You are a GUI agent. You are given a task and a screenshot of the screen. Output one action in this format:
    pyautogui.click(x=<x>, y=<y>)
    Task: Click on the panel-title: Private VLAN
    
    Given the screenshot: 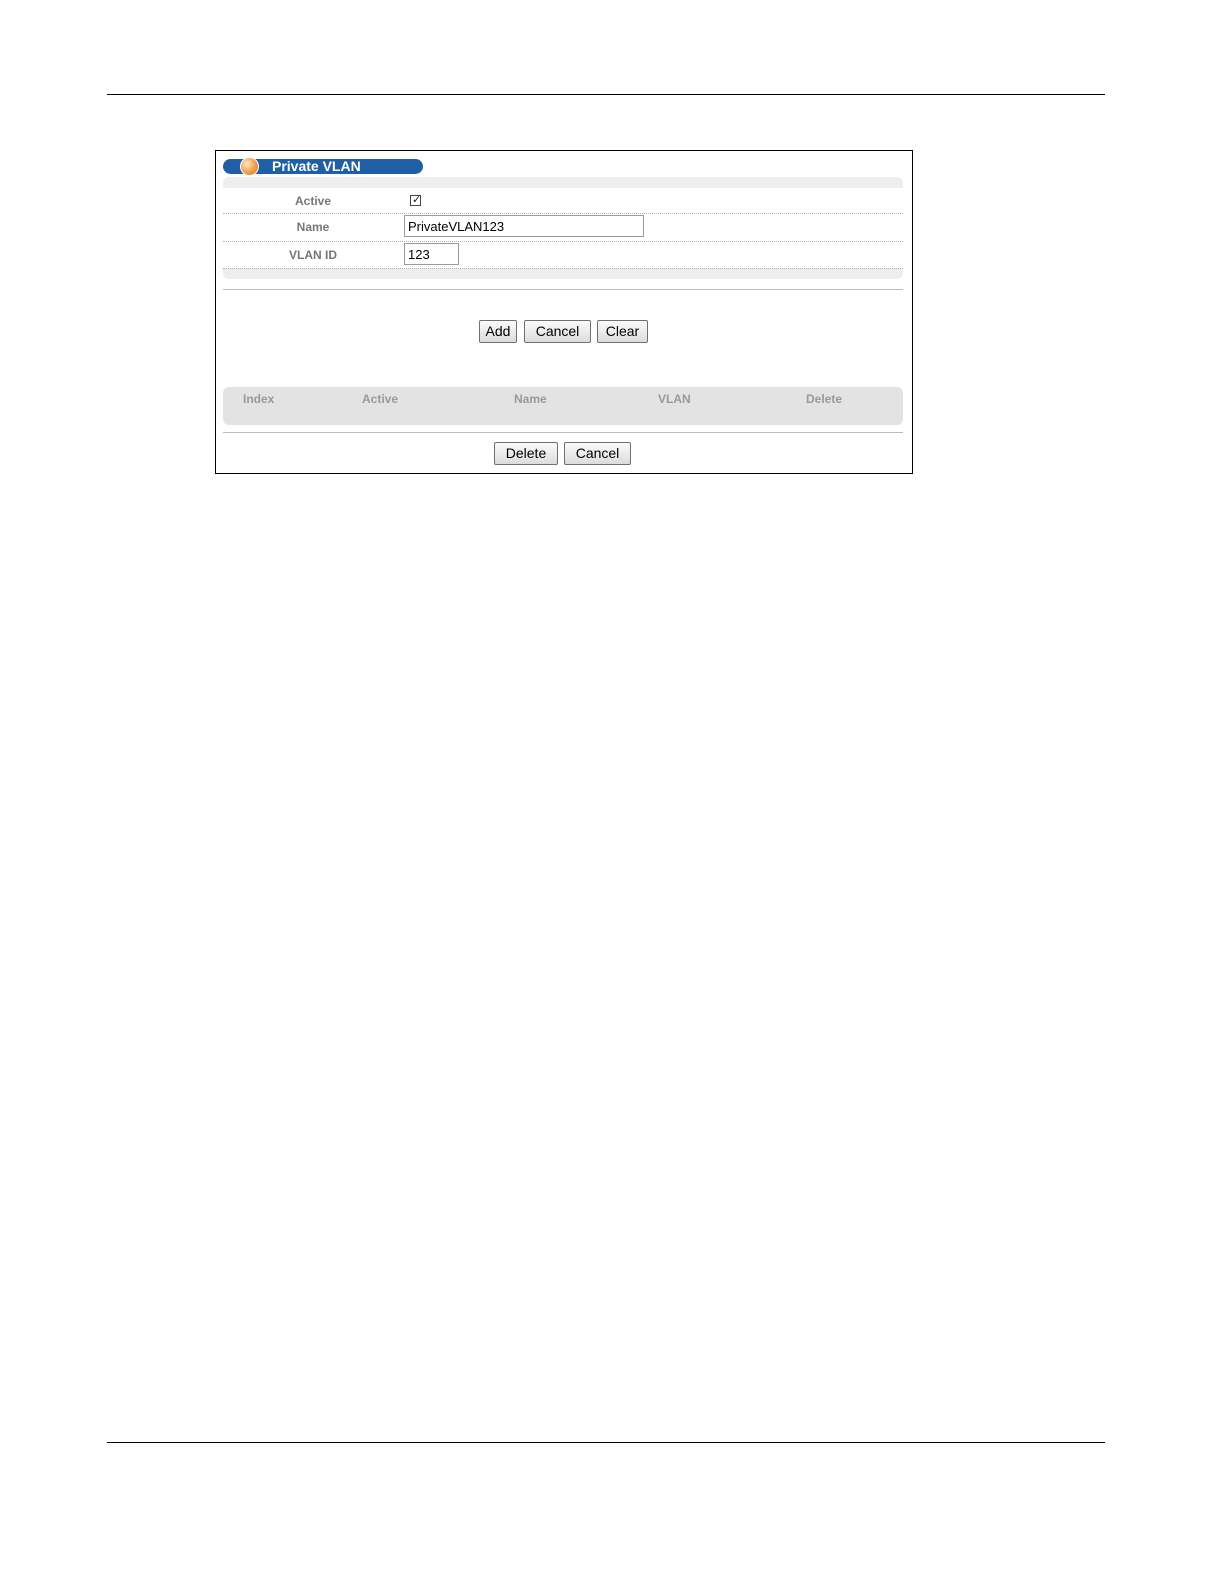 What is the action you would take?
    pyautogui.click(x=316, y=166)
    